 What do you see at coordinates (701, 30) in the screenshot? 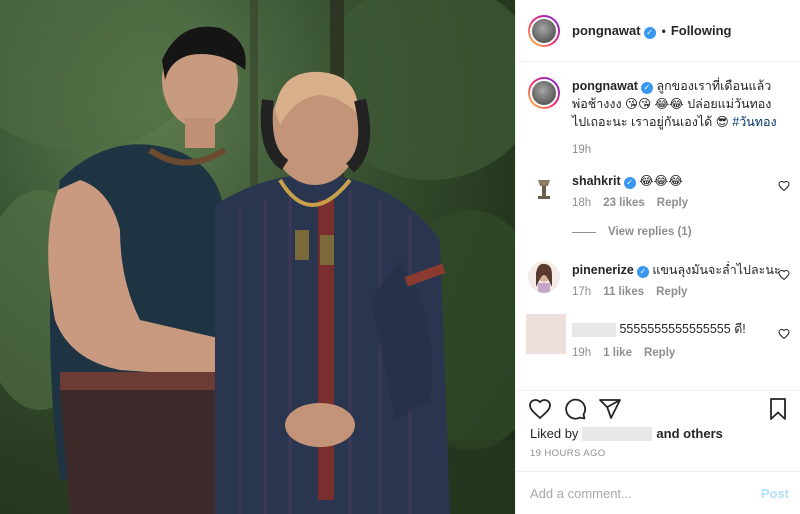
I see `following-button: Following` at bounding box center [701, 30].